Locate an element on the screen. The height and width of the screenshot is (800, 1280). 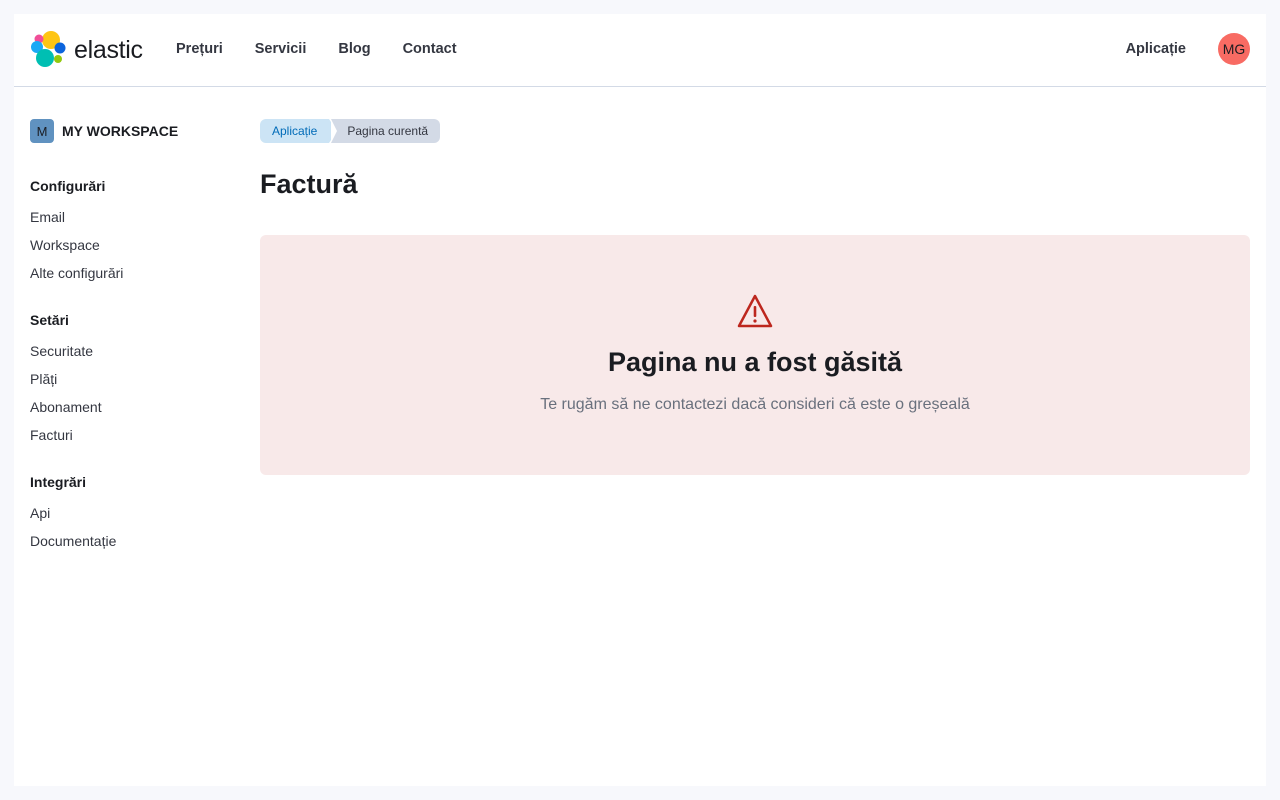
elastic-logo: elastic is located at coordinates (86, 50).